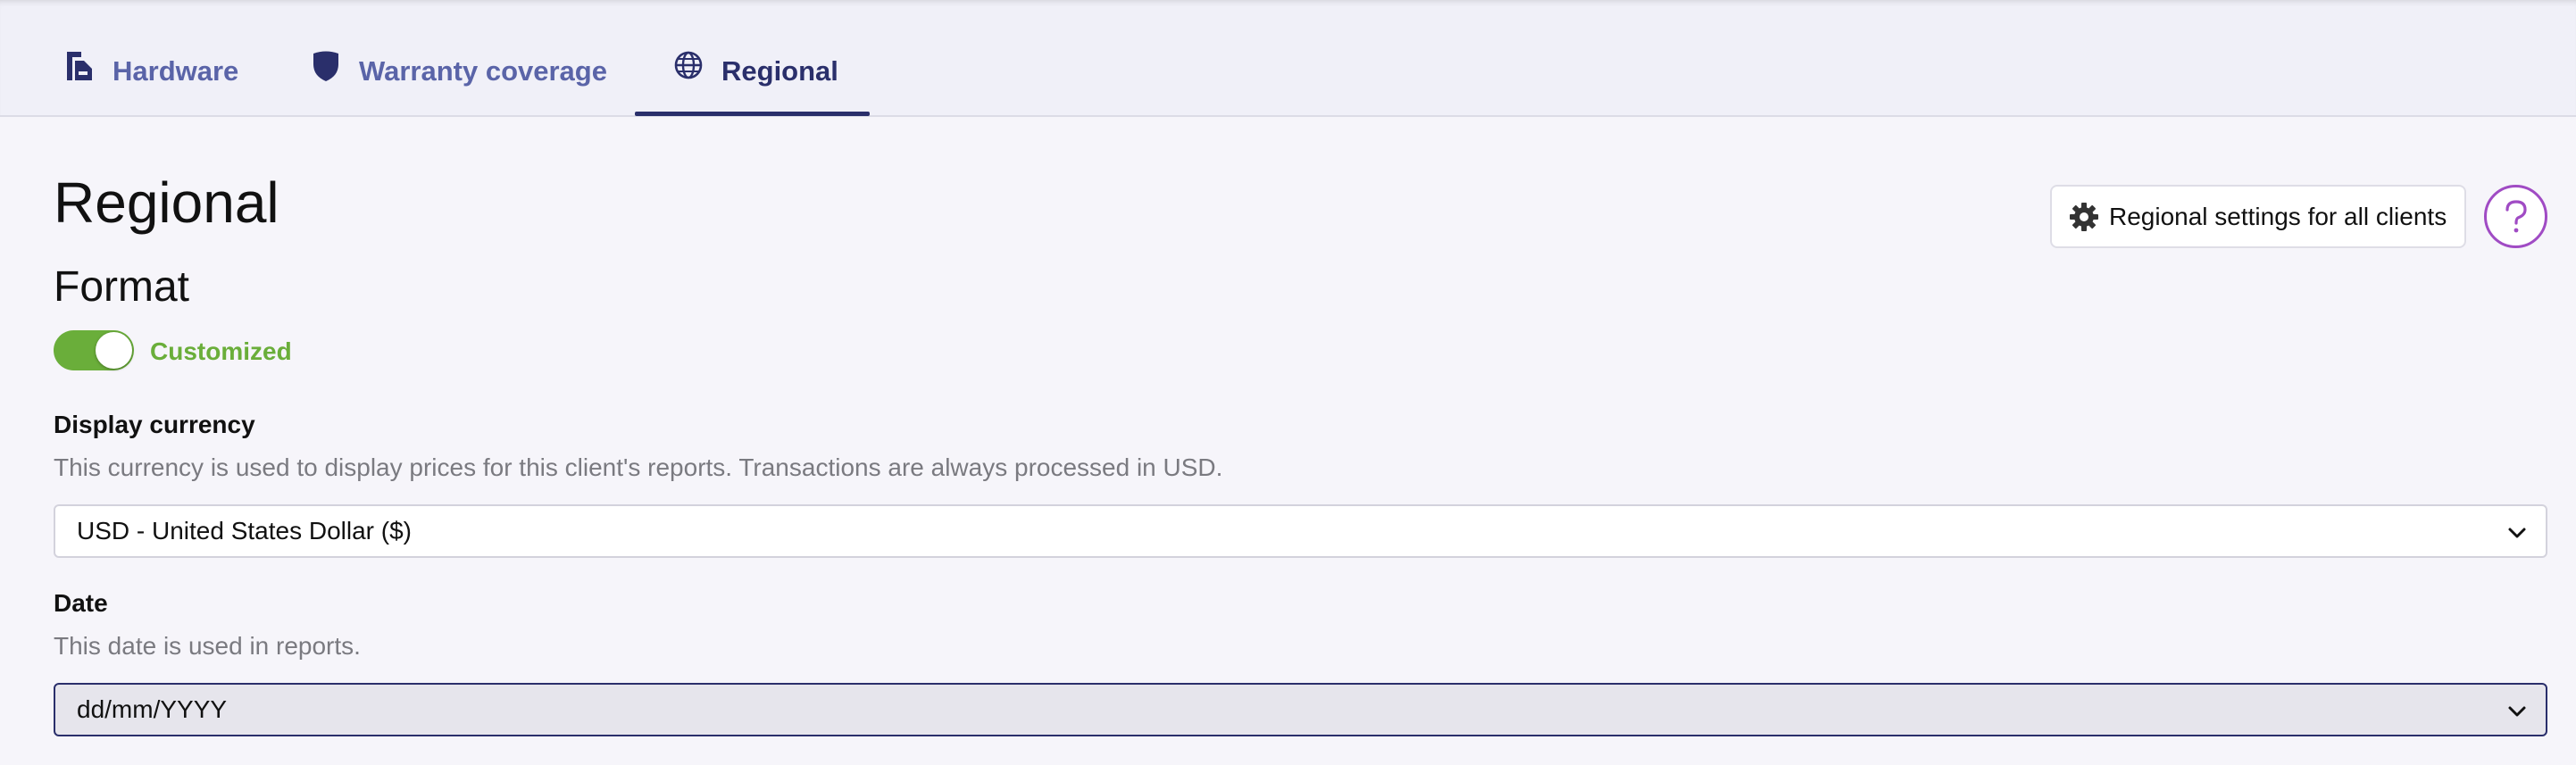  I want to click on display-currency-label: Display currency, so click(154, 424).